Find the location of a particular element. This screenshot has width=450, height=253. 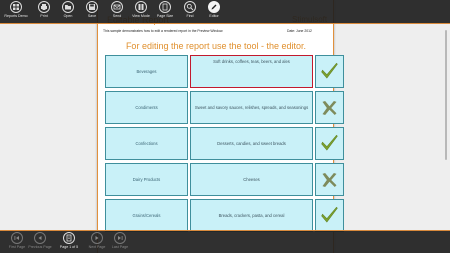

find-label: Find is located at coordinates (190, 16).